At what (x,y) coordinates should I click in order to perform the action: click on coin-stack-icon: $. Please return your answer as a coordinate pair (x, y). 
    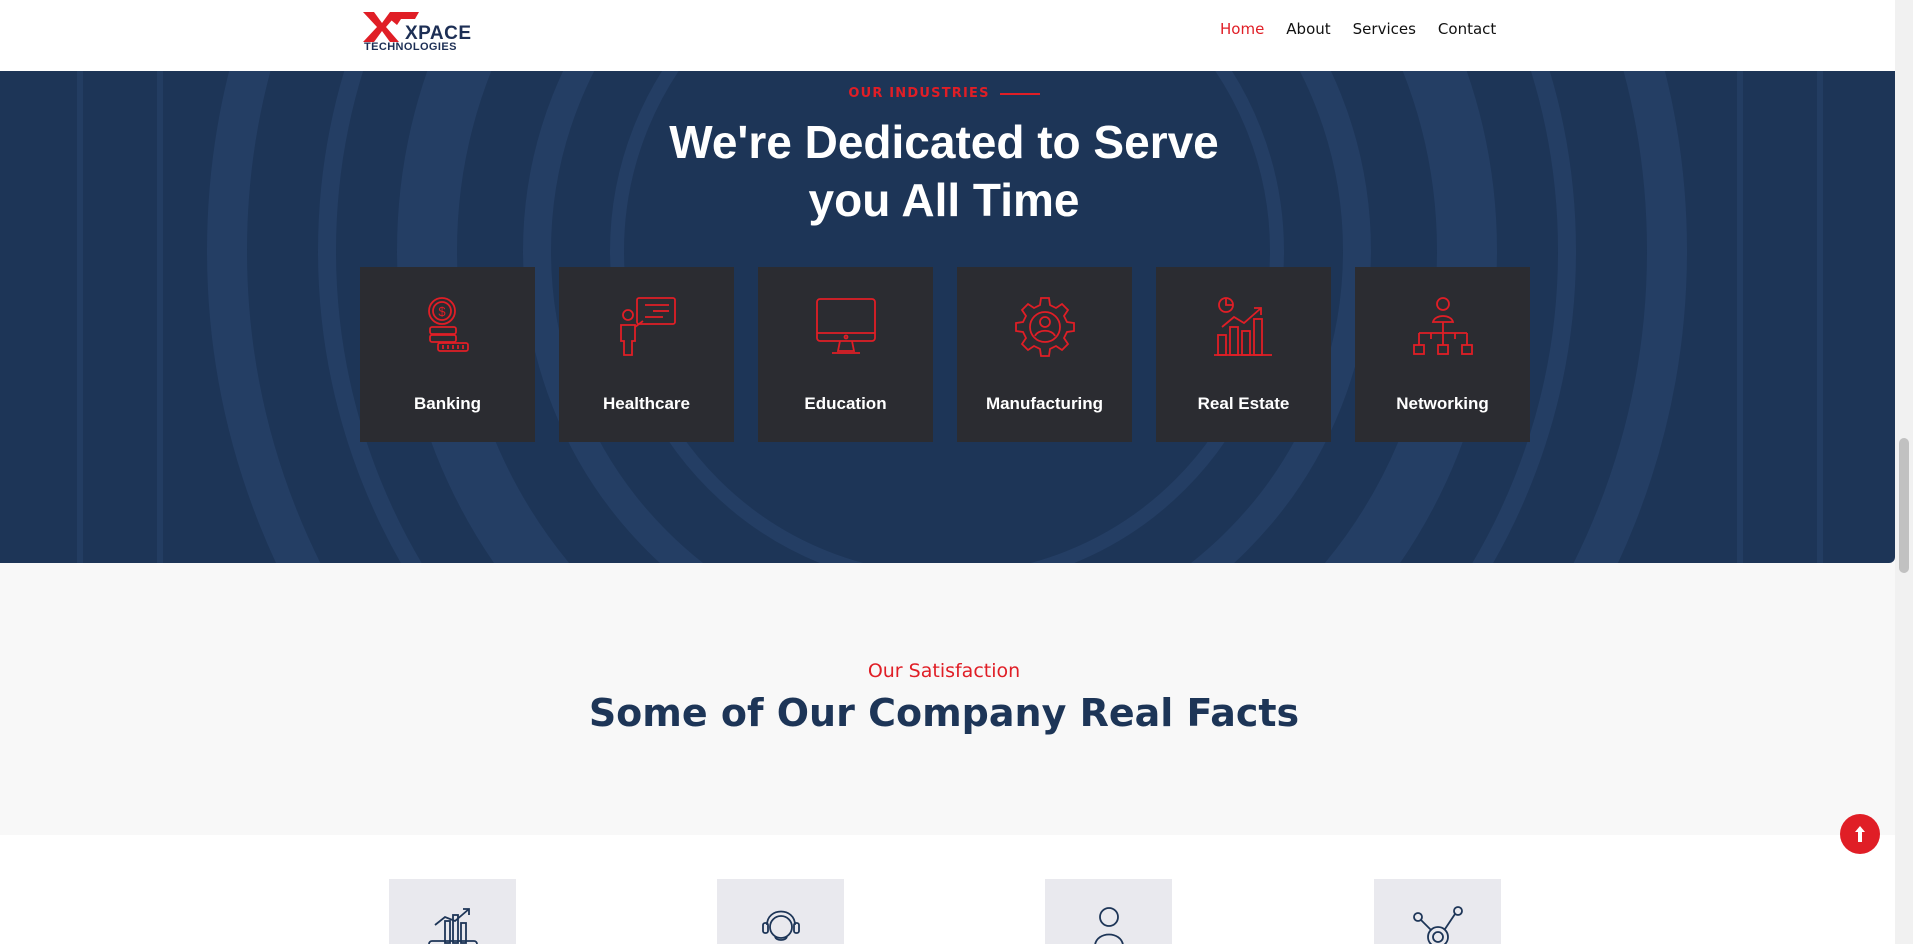
    Looking at the image, I should click on (448, 324).